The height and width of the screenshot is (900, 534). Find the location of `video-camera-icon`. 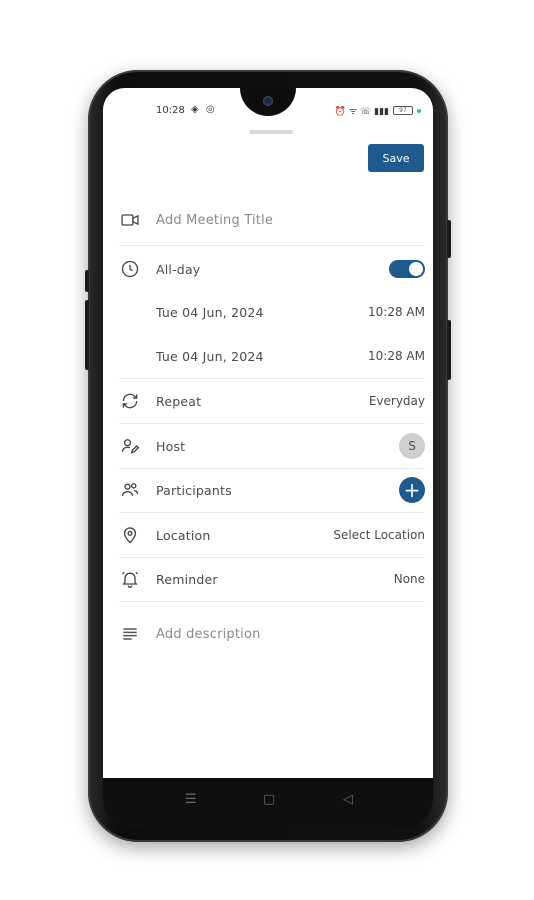

video-camera-icon is located at coordinates (130, 220).